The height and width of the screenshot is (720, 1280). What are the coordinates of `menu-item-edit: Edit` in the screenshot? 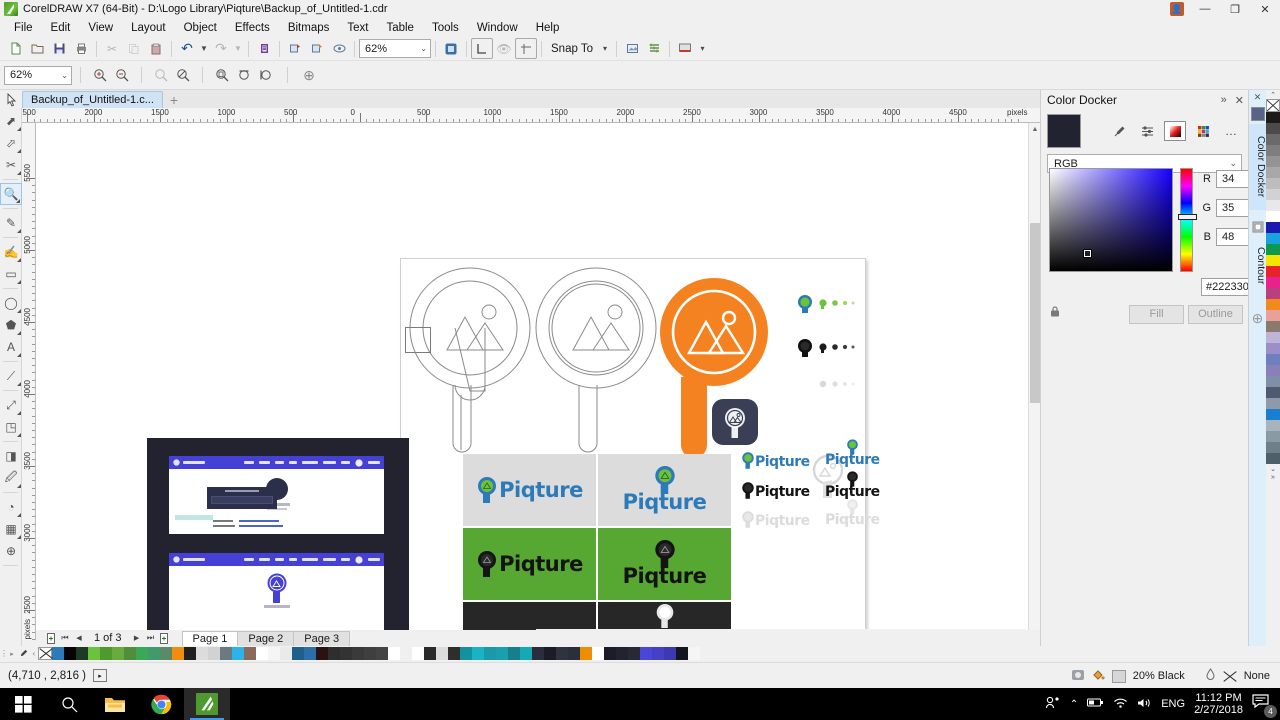 It's located at (61, 28).